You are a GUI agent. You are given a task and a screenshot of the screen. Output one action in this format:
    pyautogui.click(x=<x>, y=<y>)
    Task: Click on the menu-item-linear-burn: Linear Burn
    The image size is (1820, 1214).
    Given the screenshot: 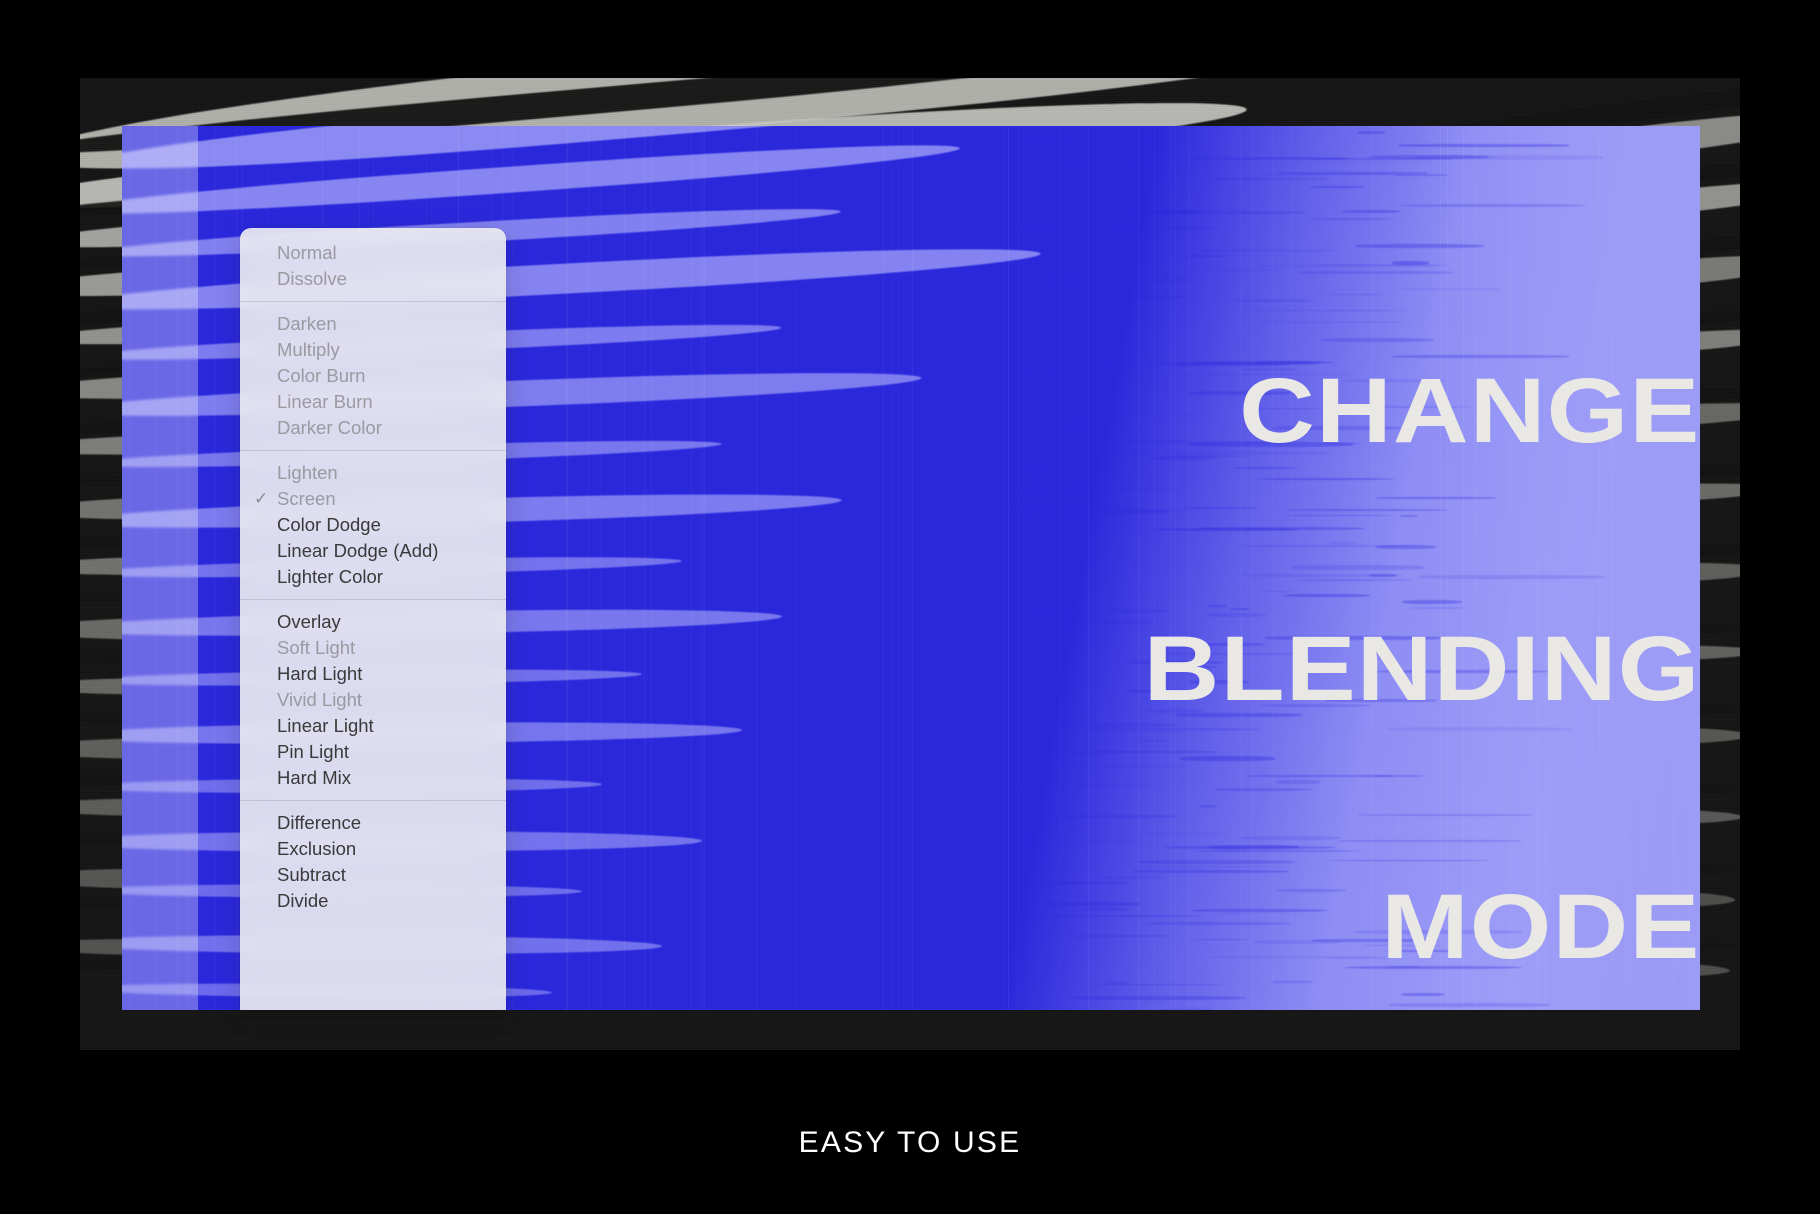 What is the action you would take?
    pyautogui.click(x=373, y=402)
    